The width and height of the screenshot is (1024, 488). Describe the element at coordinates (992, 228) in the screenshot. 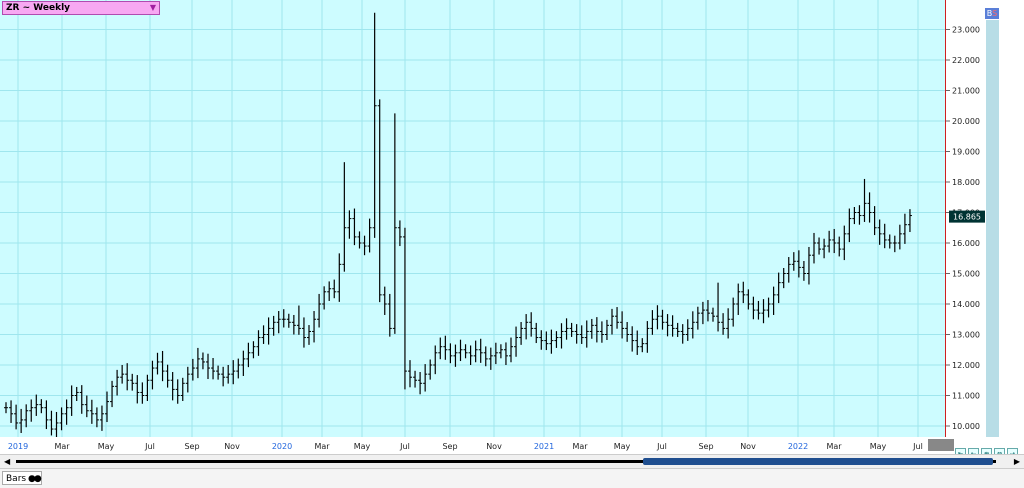

I see `right-scroll-strip` at that location.